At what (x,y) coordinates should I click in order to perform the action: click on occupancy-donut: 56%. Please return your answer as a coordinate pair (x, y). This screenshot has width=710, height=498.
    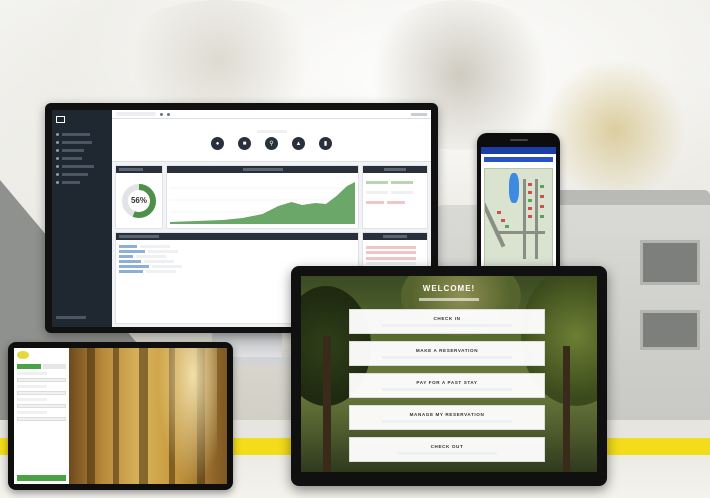
    Looking at the image, I should click on (139, 200).